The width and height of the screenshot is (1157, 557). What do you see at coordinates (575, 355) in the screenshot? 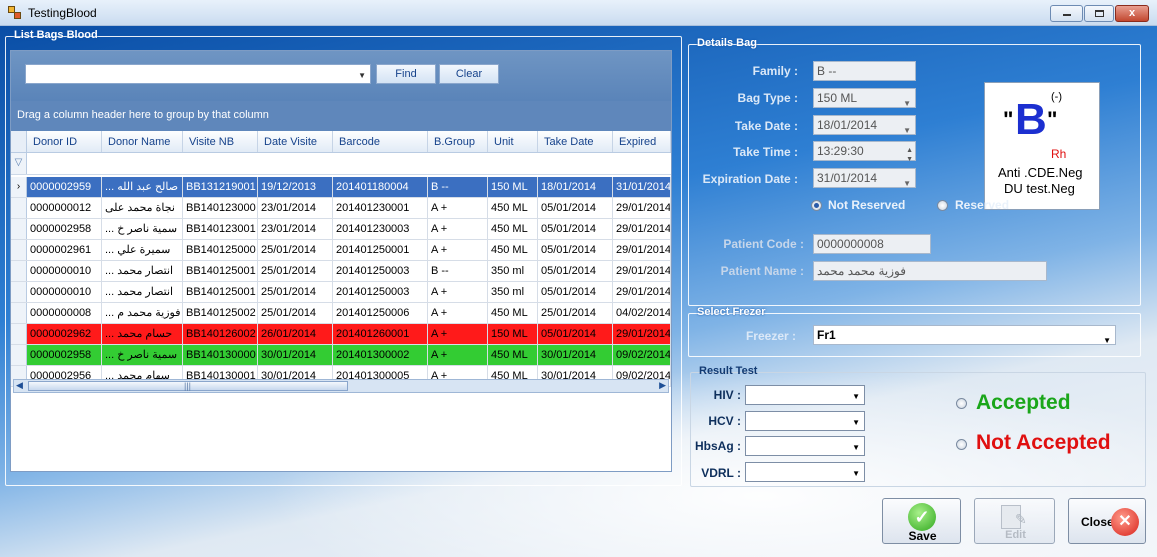
I see `table-cell: 30/01/2014` at bounding box center [575, 355].